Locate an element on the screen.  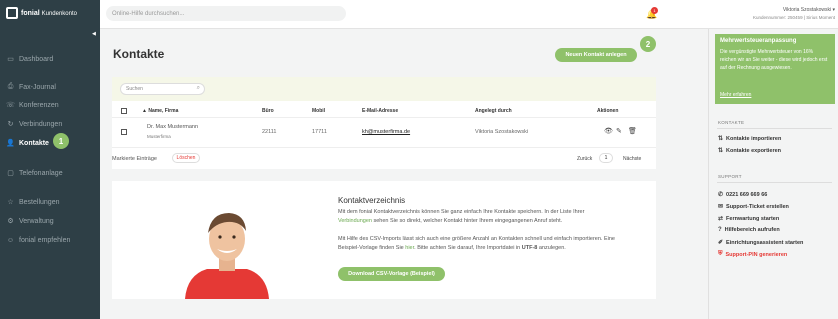
brand-name: fonial is located at coordinates (30, 13).